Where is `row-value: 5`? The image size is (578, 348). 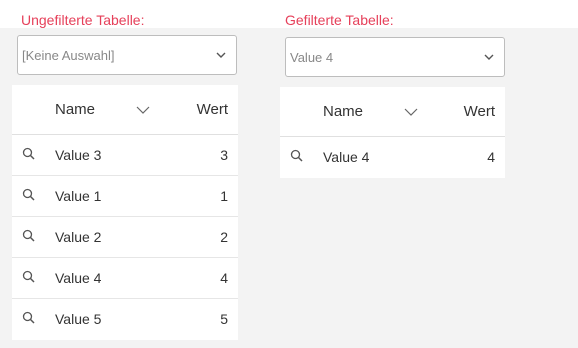
row-value: 5 is located at coordinates (224, 319).